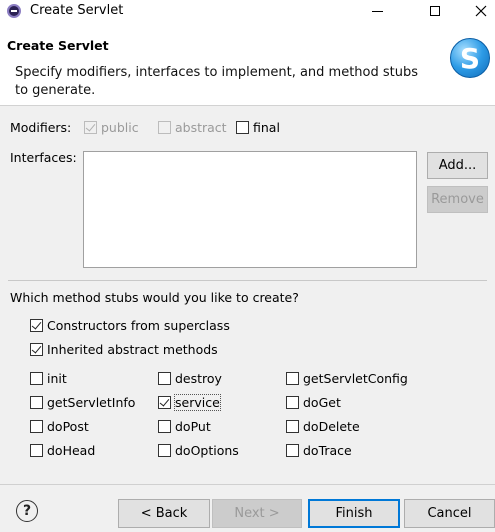 The width and height of the screenshot is (495, 532). I want to click on stub-dohead-checkbox: doHead, so click(62, 450).